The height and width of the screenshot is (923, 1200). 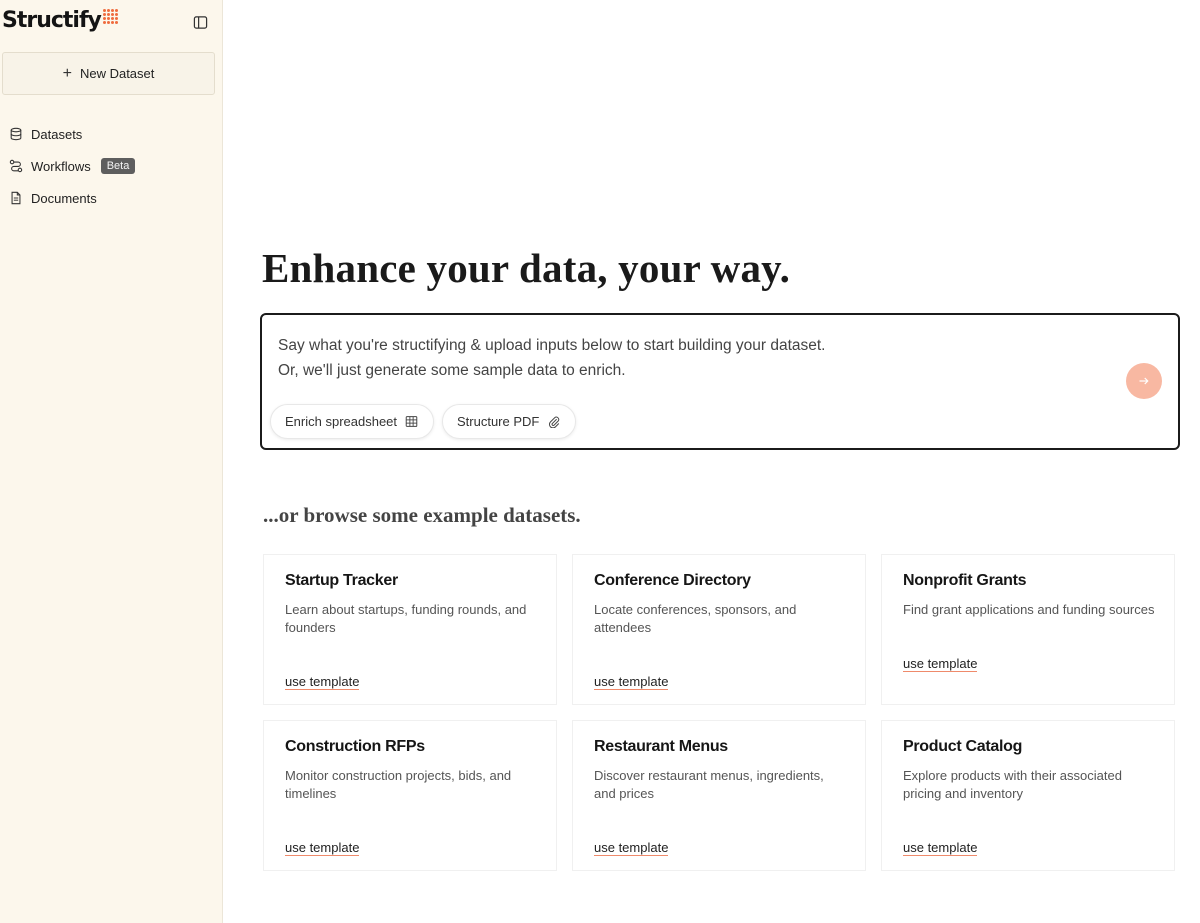 I want to click on table-icon, so click(x=411, y=421).